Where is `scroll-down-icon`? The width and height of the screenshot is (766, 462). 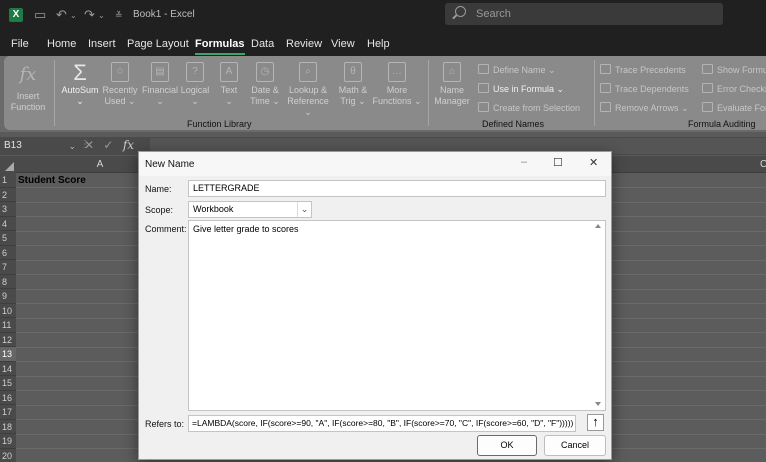
scroll-down-icon is located at coordinates (598, 404).